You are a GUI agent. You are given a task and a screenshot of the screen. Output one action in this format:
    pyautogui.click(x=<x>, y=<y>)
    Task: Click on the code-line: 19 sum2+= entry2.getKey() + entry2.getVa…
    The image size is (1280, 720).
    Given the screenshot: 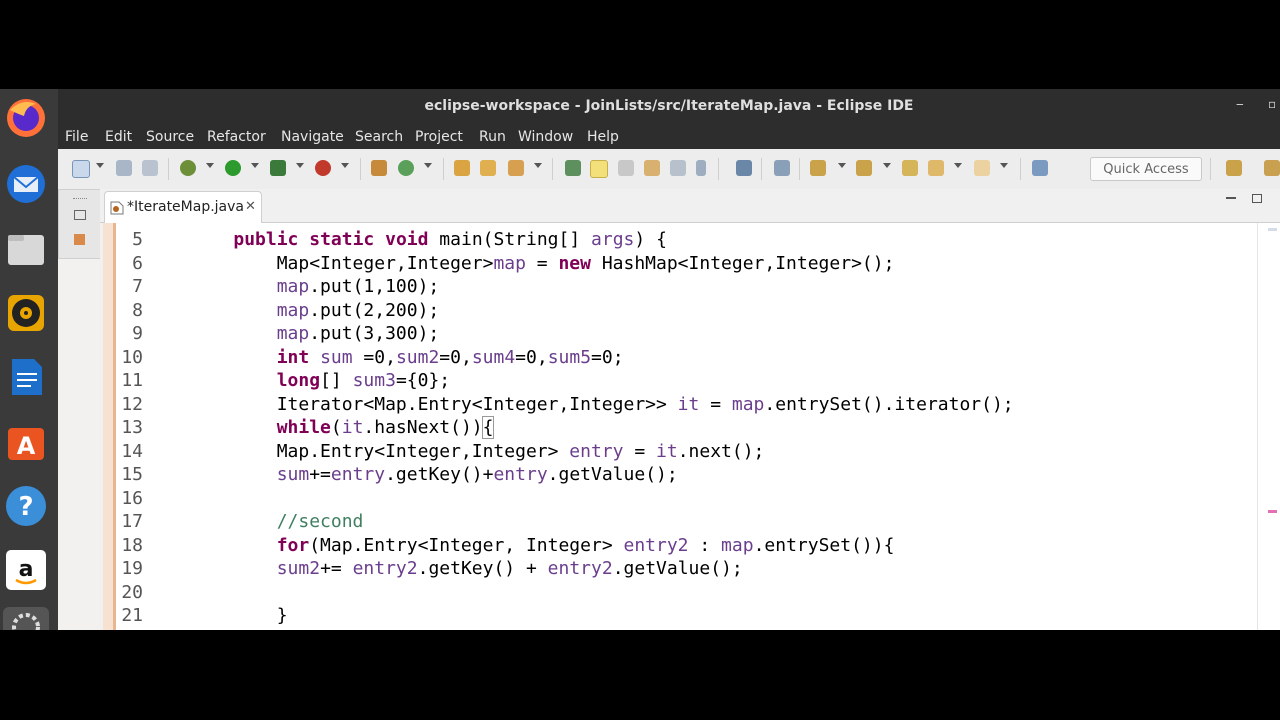 What is the action you would take?
    pyautogui.click(x=680, y=569)
    